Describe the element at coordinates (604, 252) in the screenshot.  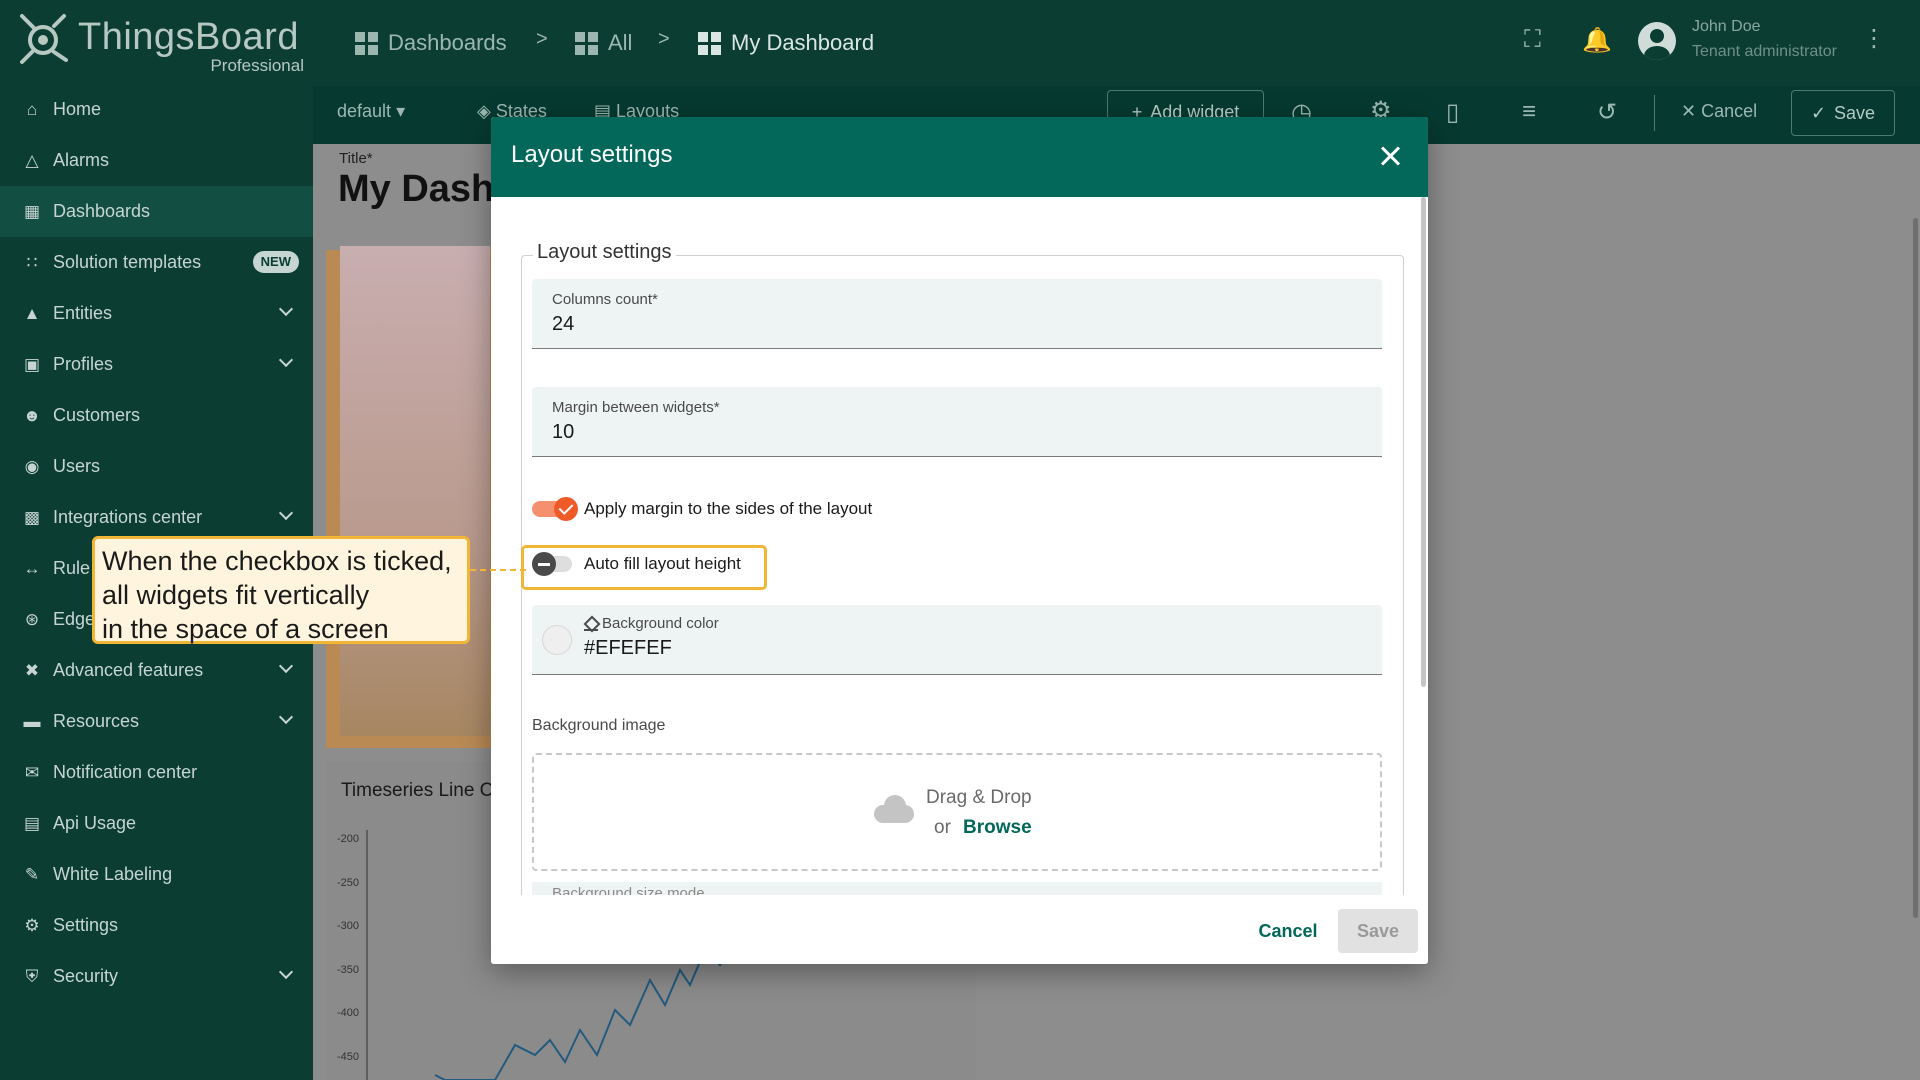
I see `fieldset-legend: Layout settings` at that location.